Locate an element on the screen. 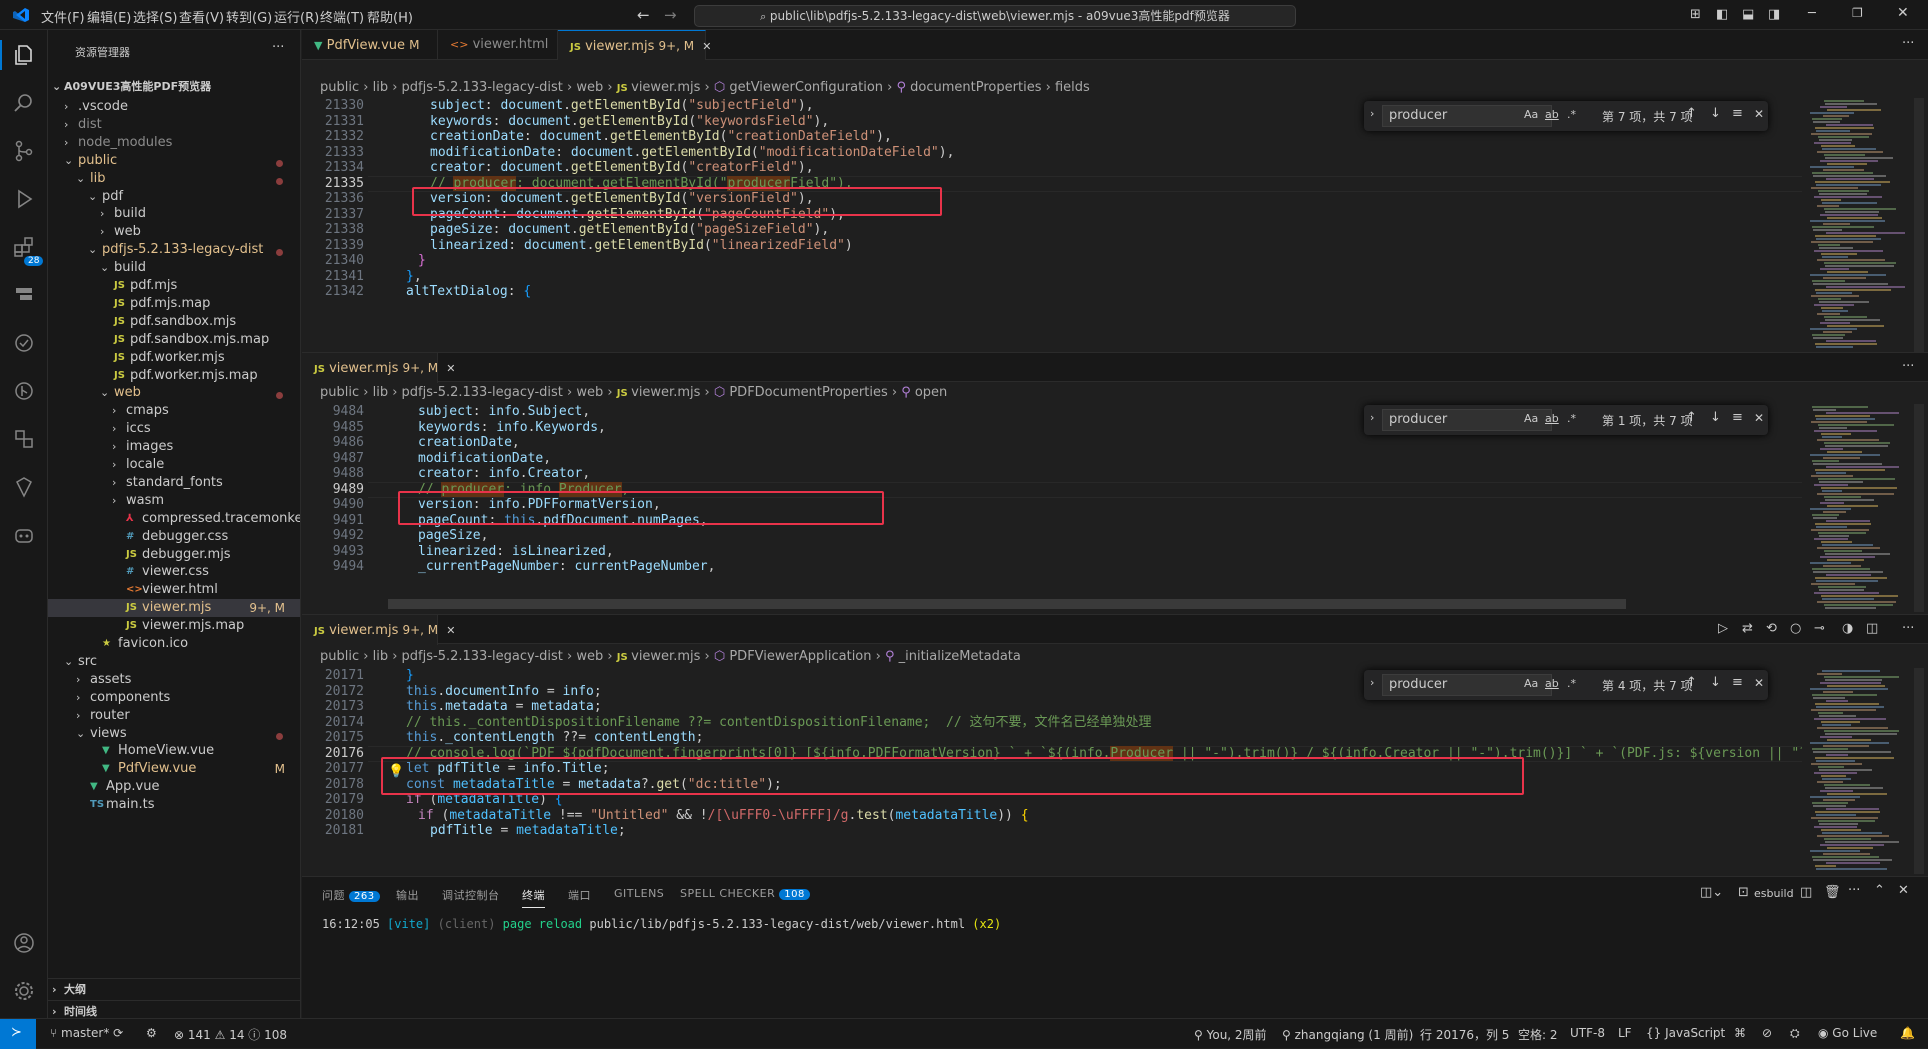 Image resolution: width=1928 pixels, height=1049 pixels. breadcrumb-item: PDFViewerApplication is located at coordinates (800, 656).